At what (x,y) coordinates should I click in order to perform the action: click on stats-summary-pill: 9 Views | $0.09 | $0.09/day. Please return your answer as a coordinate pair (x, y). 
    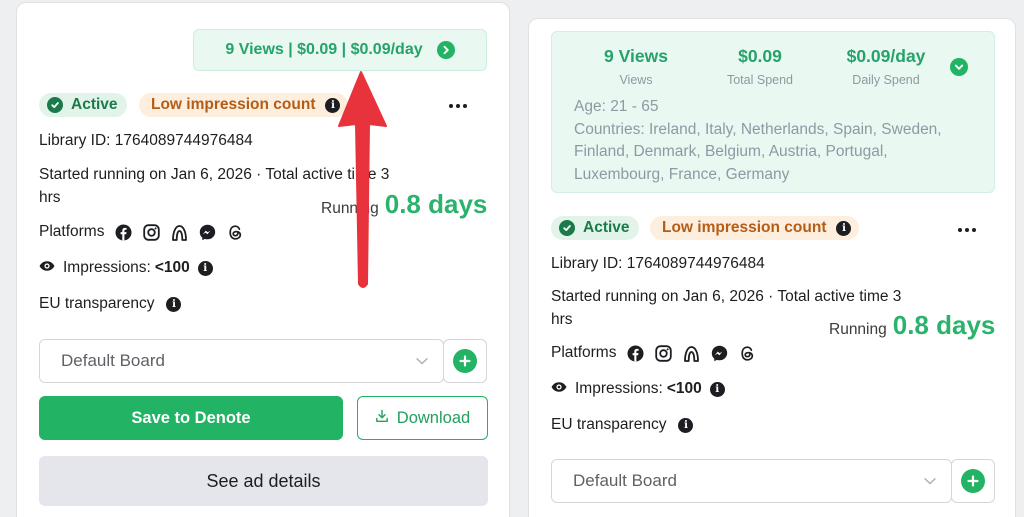
    Looking at the image, I should click on (340, 50).